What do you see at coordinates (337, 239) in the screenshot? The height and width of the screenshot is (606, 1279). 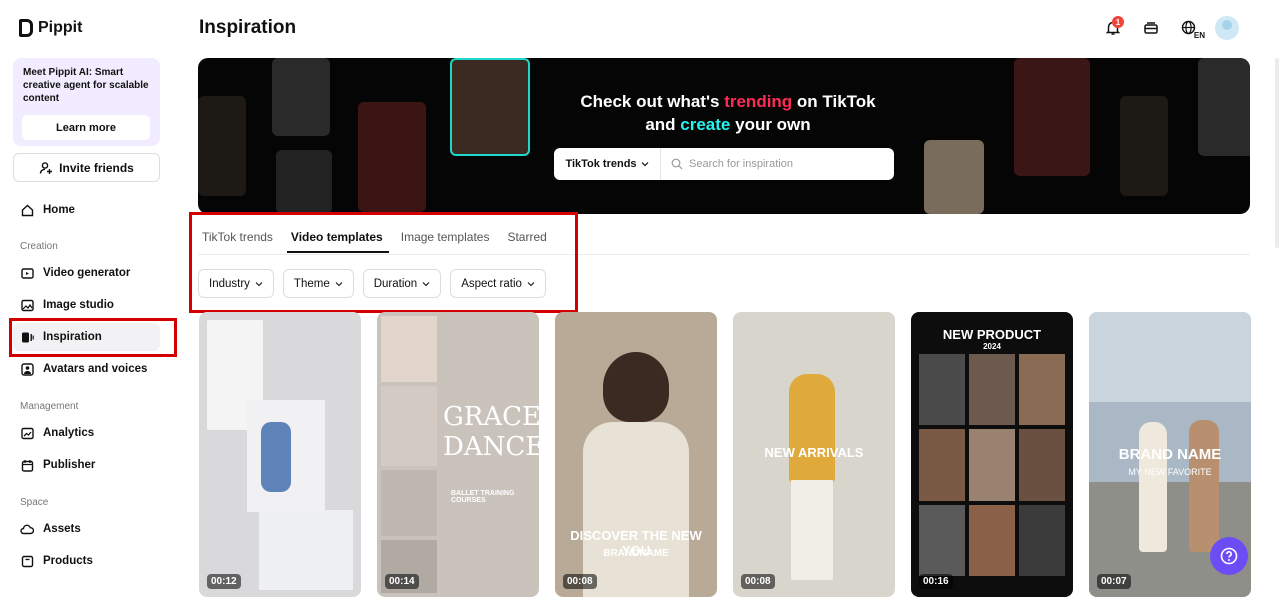 I see `tab-video-templates: Video templates` at bounding box center [337, 239].